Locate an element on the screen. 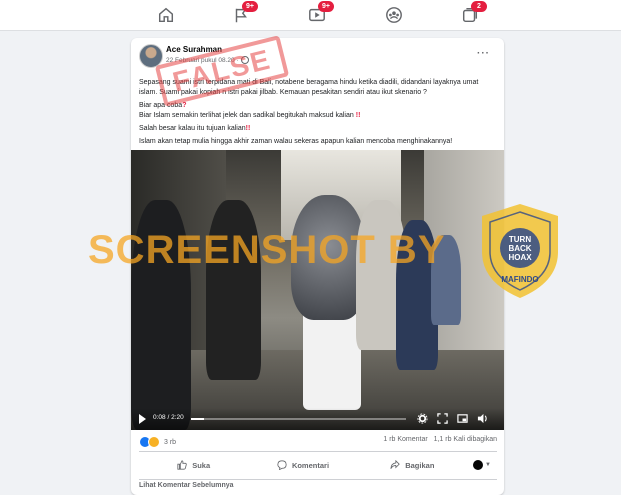  engagement-counts: 1 rb Komentar 1,1 rb Kali dibagikan is located at coordinates (440, 439).